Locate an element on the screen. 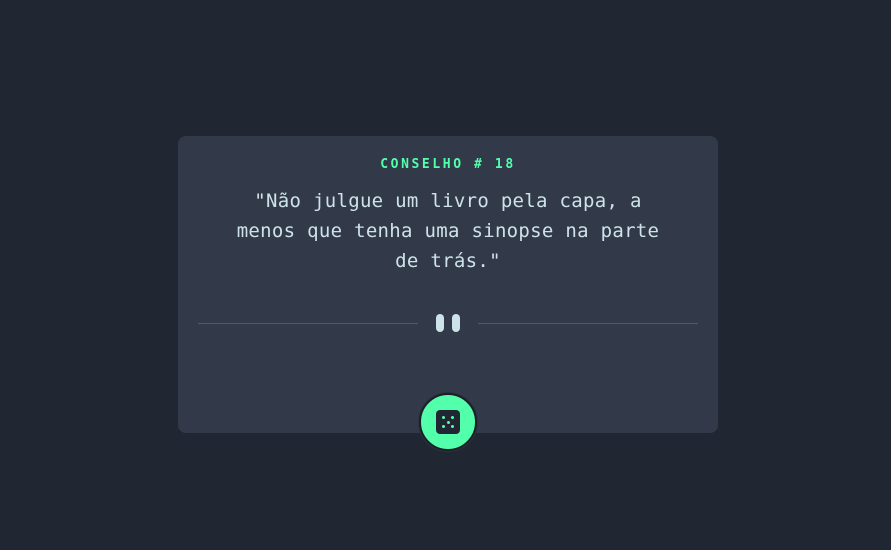 This screenshot has height=550, width=891. divider-line-left is located at coordinates (308, 323).